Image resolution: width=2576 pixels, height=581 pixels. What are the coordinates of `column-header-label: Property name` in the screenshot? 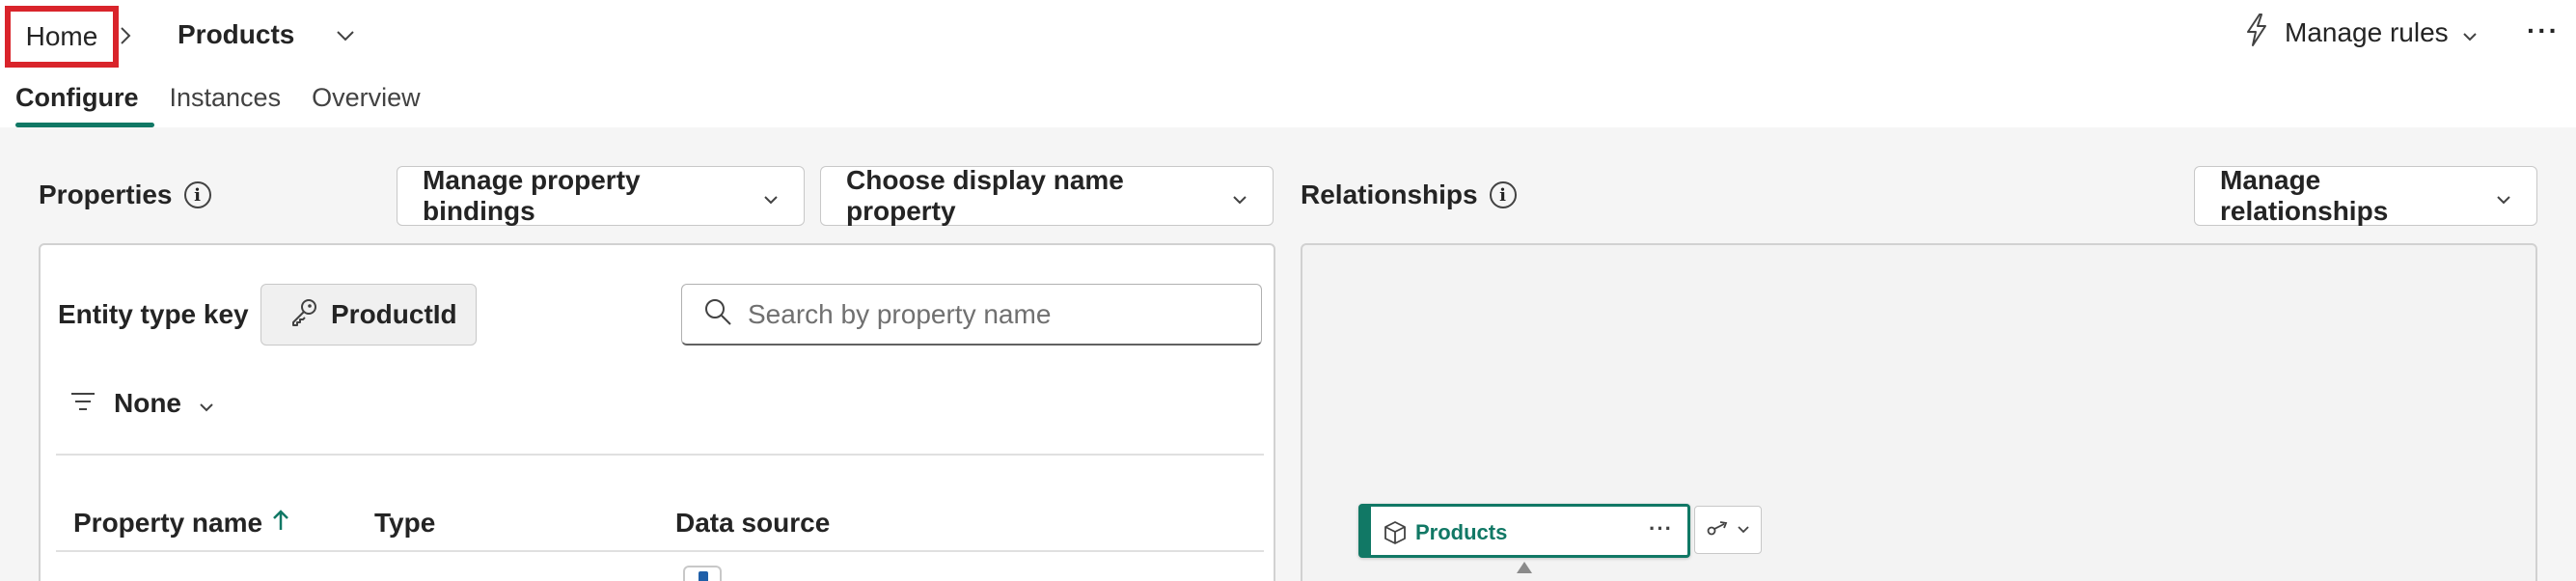 It's located at (168, 523).